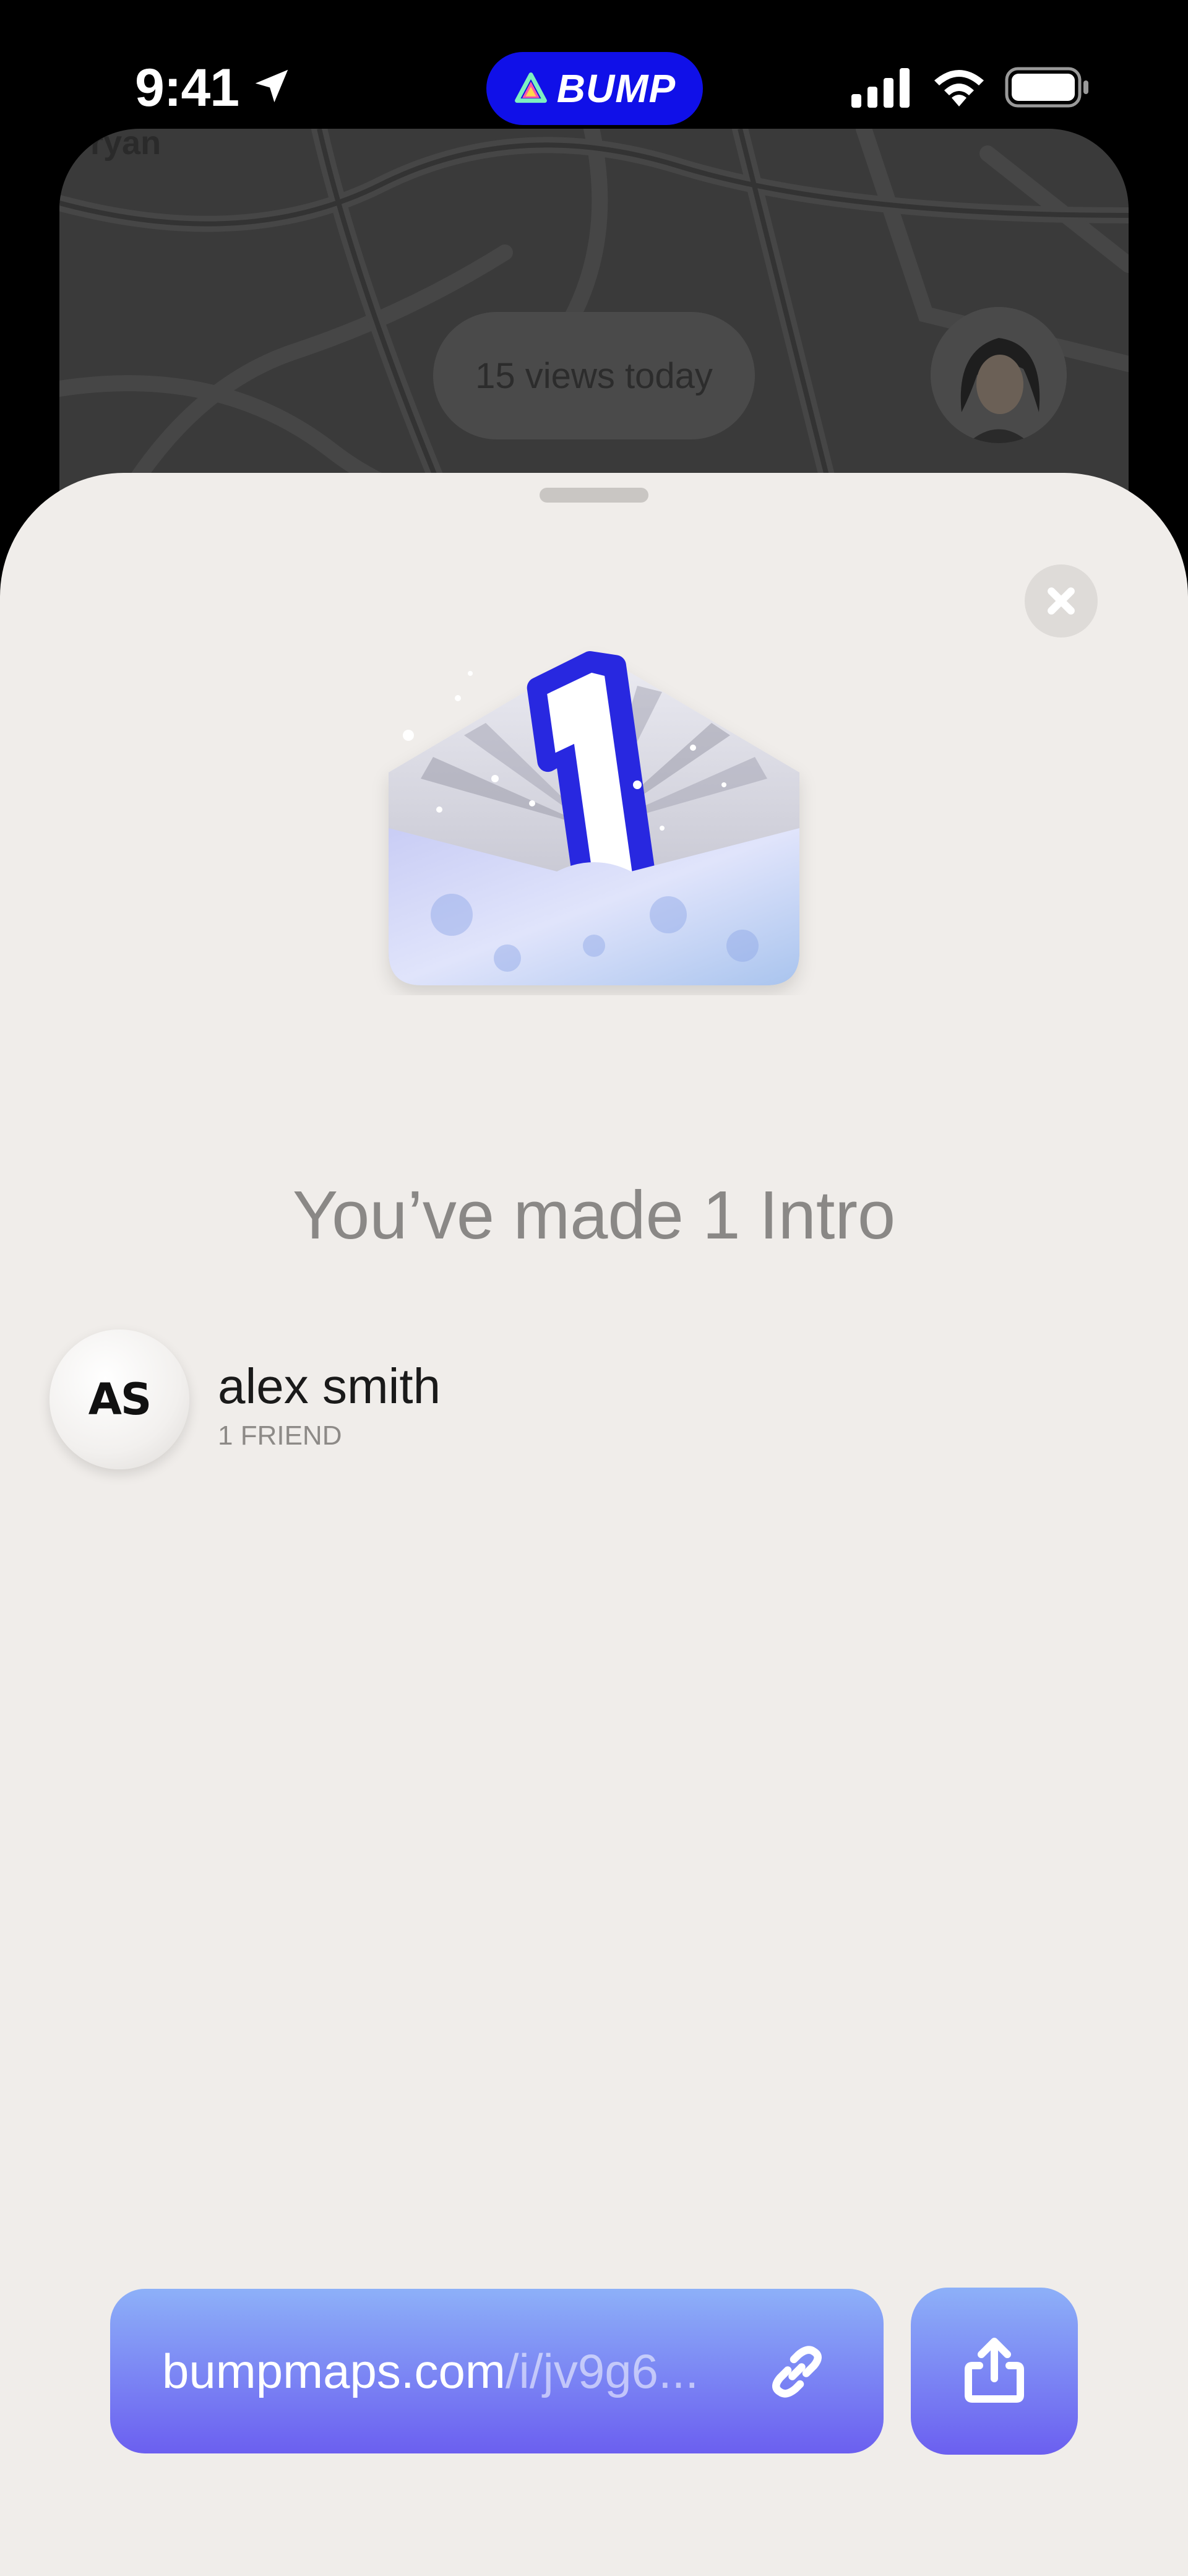 Image resolution: width=1188 pixels, height=2576 pixels. Describe the element at coordinates (187, 88) in the screenshot. I see `status-time: 9:41` at that location.